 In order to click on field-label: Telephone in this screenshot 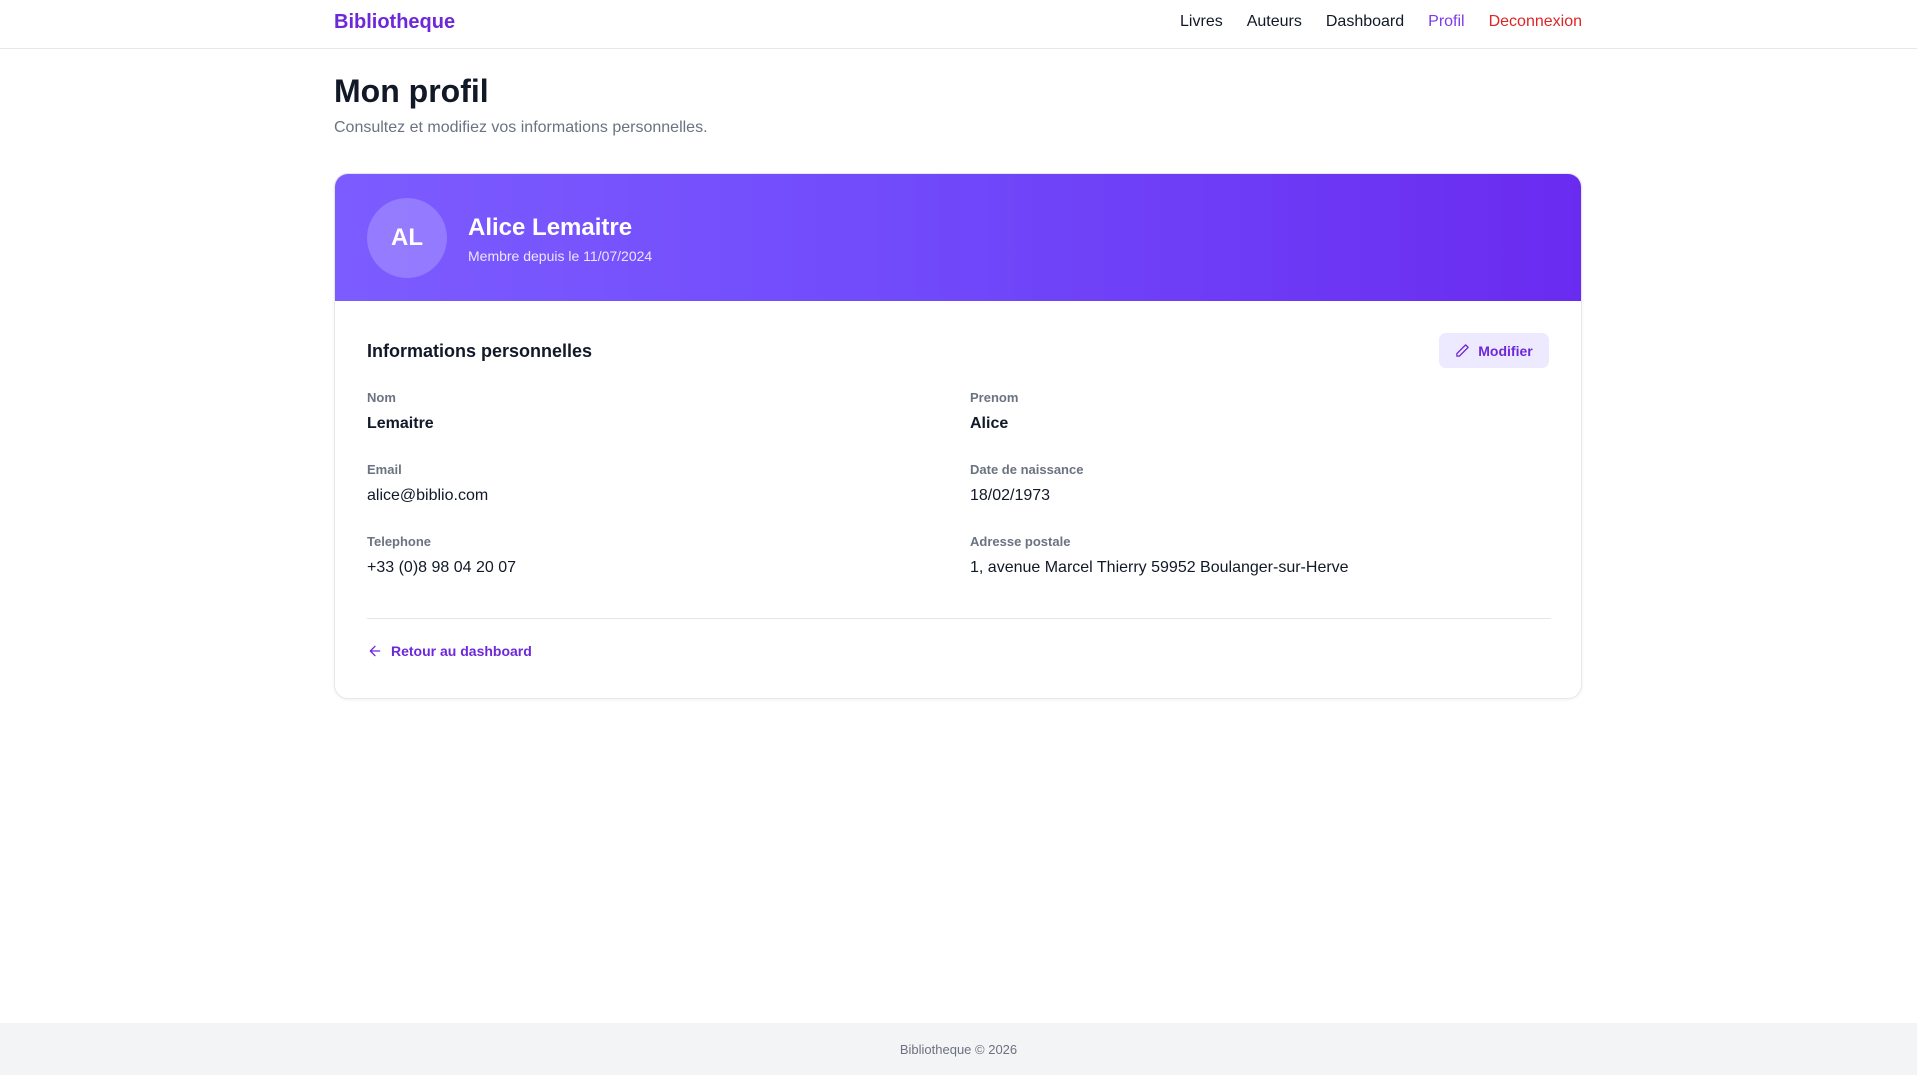, I will do `click(399, 541)`.